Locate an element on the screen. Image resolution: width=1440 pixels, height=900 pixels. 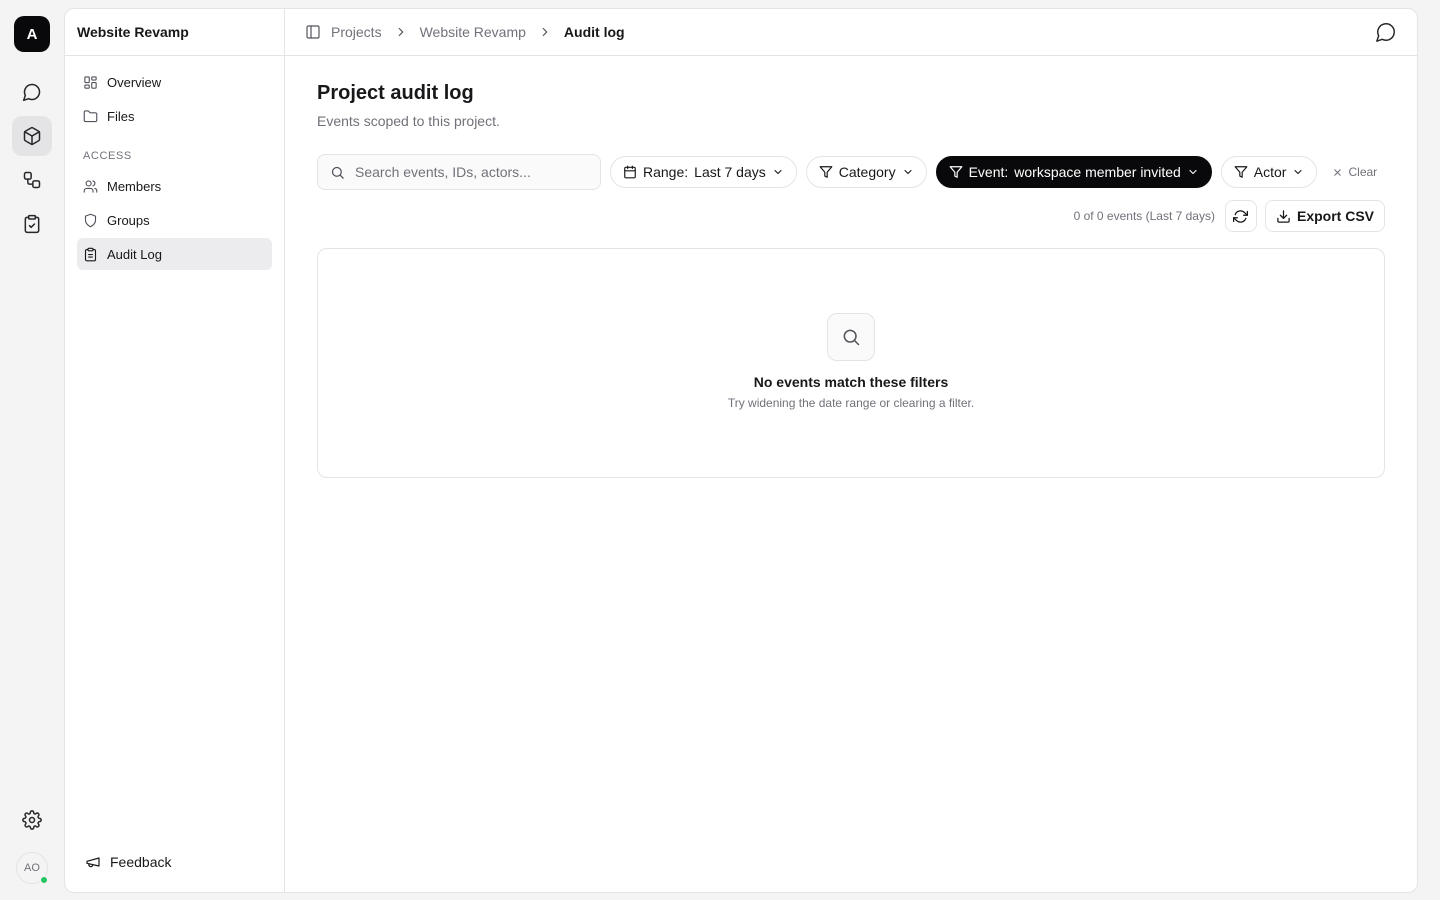
online-status-dot is located at coordinates (44, 880).